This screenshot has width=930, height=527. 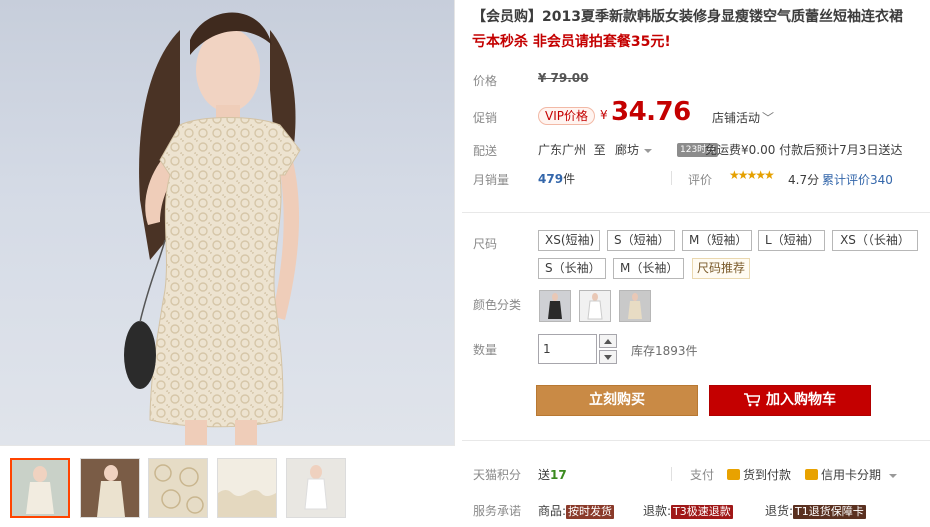 I want to click on service-return: 退货: T1退货保障卡, so click(x=815, y=510).